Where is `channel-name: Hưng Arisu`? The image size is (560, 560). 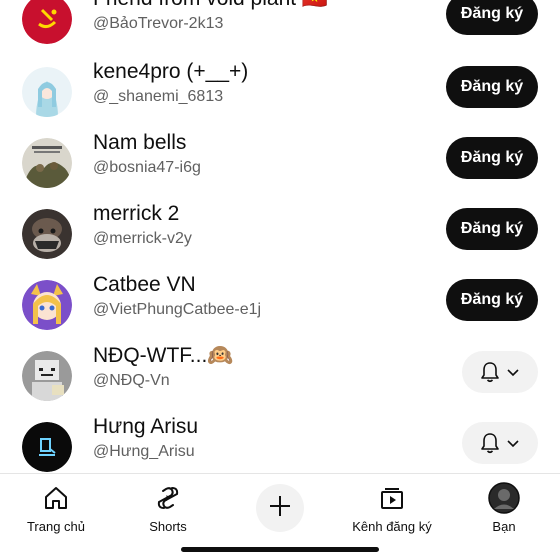
channel-name: Hưng Arisu is located at coordinates (145, 427).